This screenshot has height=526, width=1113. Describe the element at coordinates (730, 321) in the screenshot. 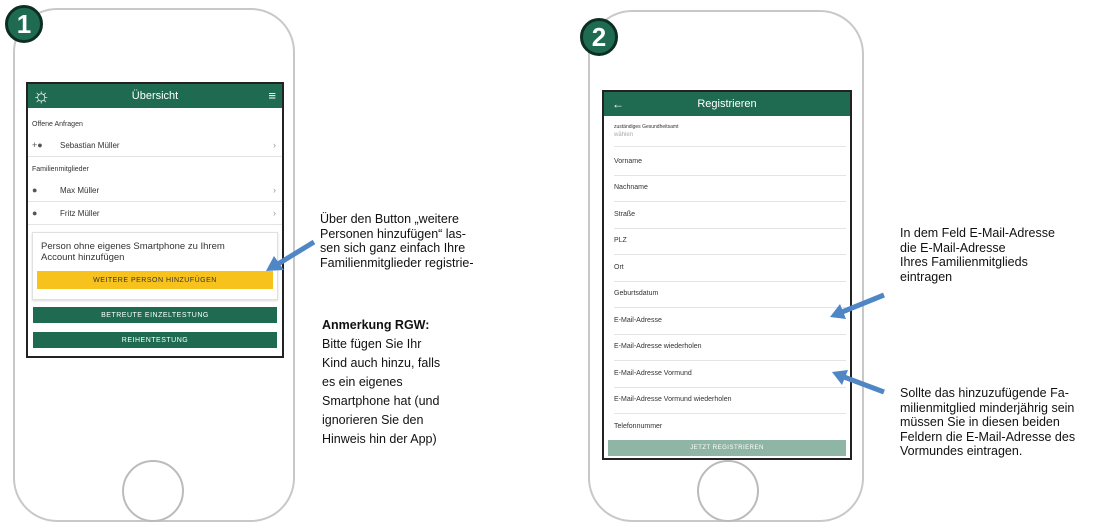

I see `form-field: E-Mail-Adresse` at that location.